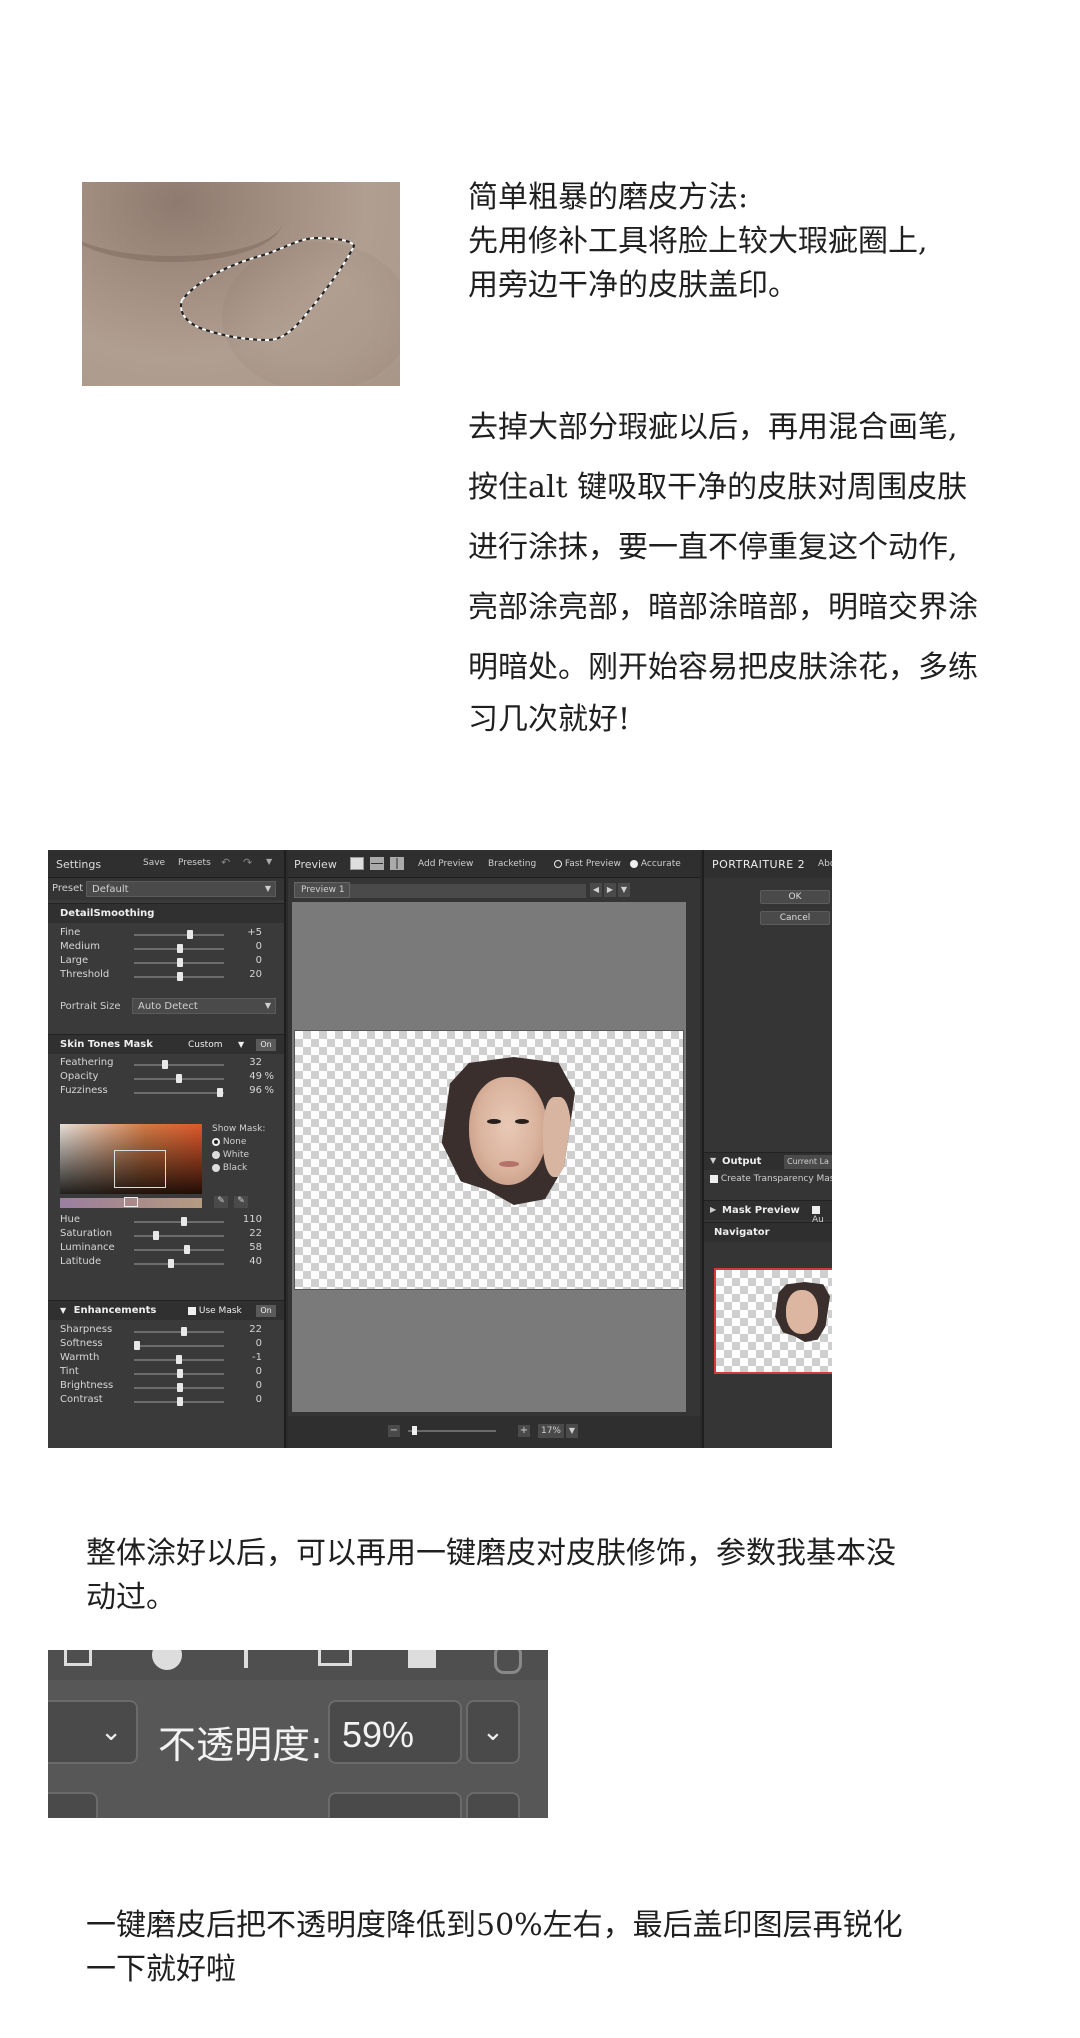 Image resolution: width=1080 pixels, height=2038 pixels. What do you see at coordinates (512, 864) in the screenshot?
I see `bracketing-button: Bracketing` at bounding box center [512, 864].